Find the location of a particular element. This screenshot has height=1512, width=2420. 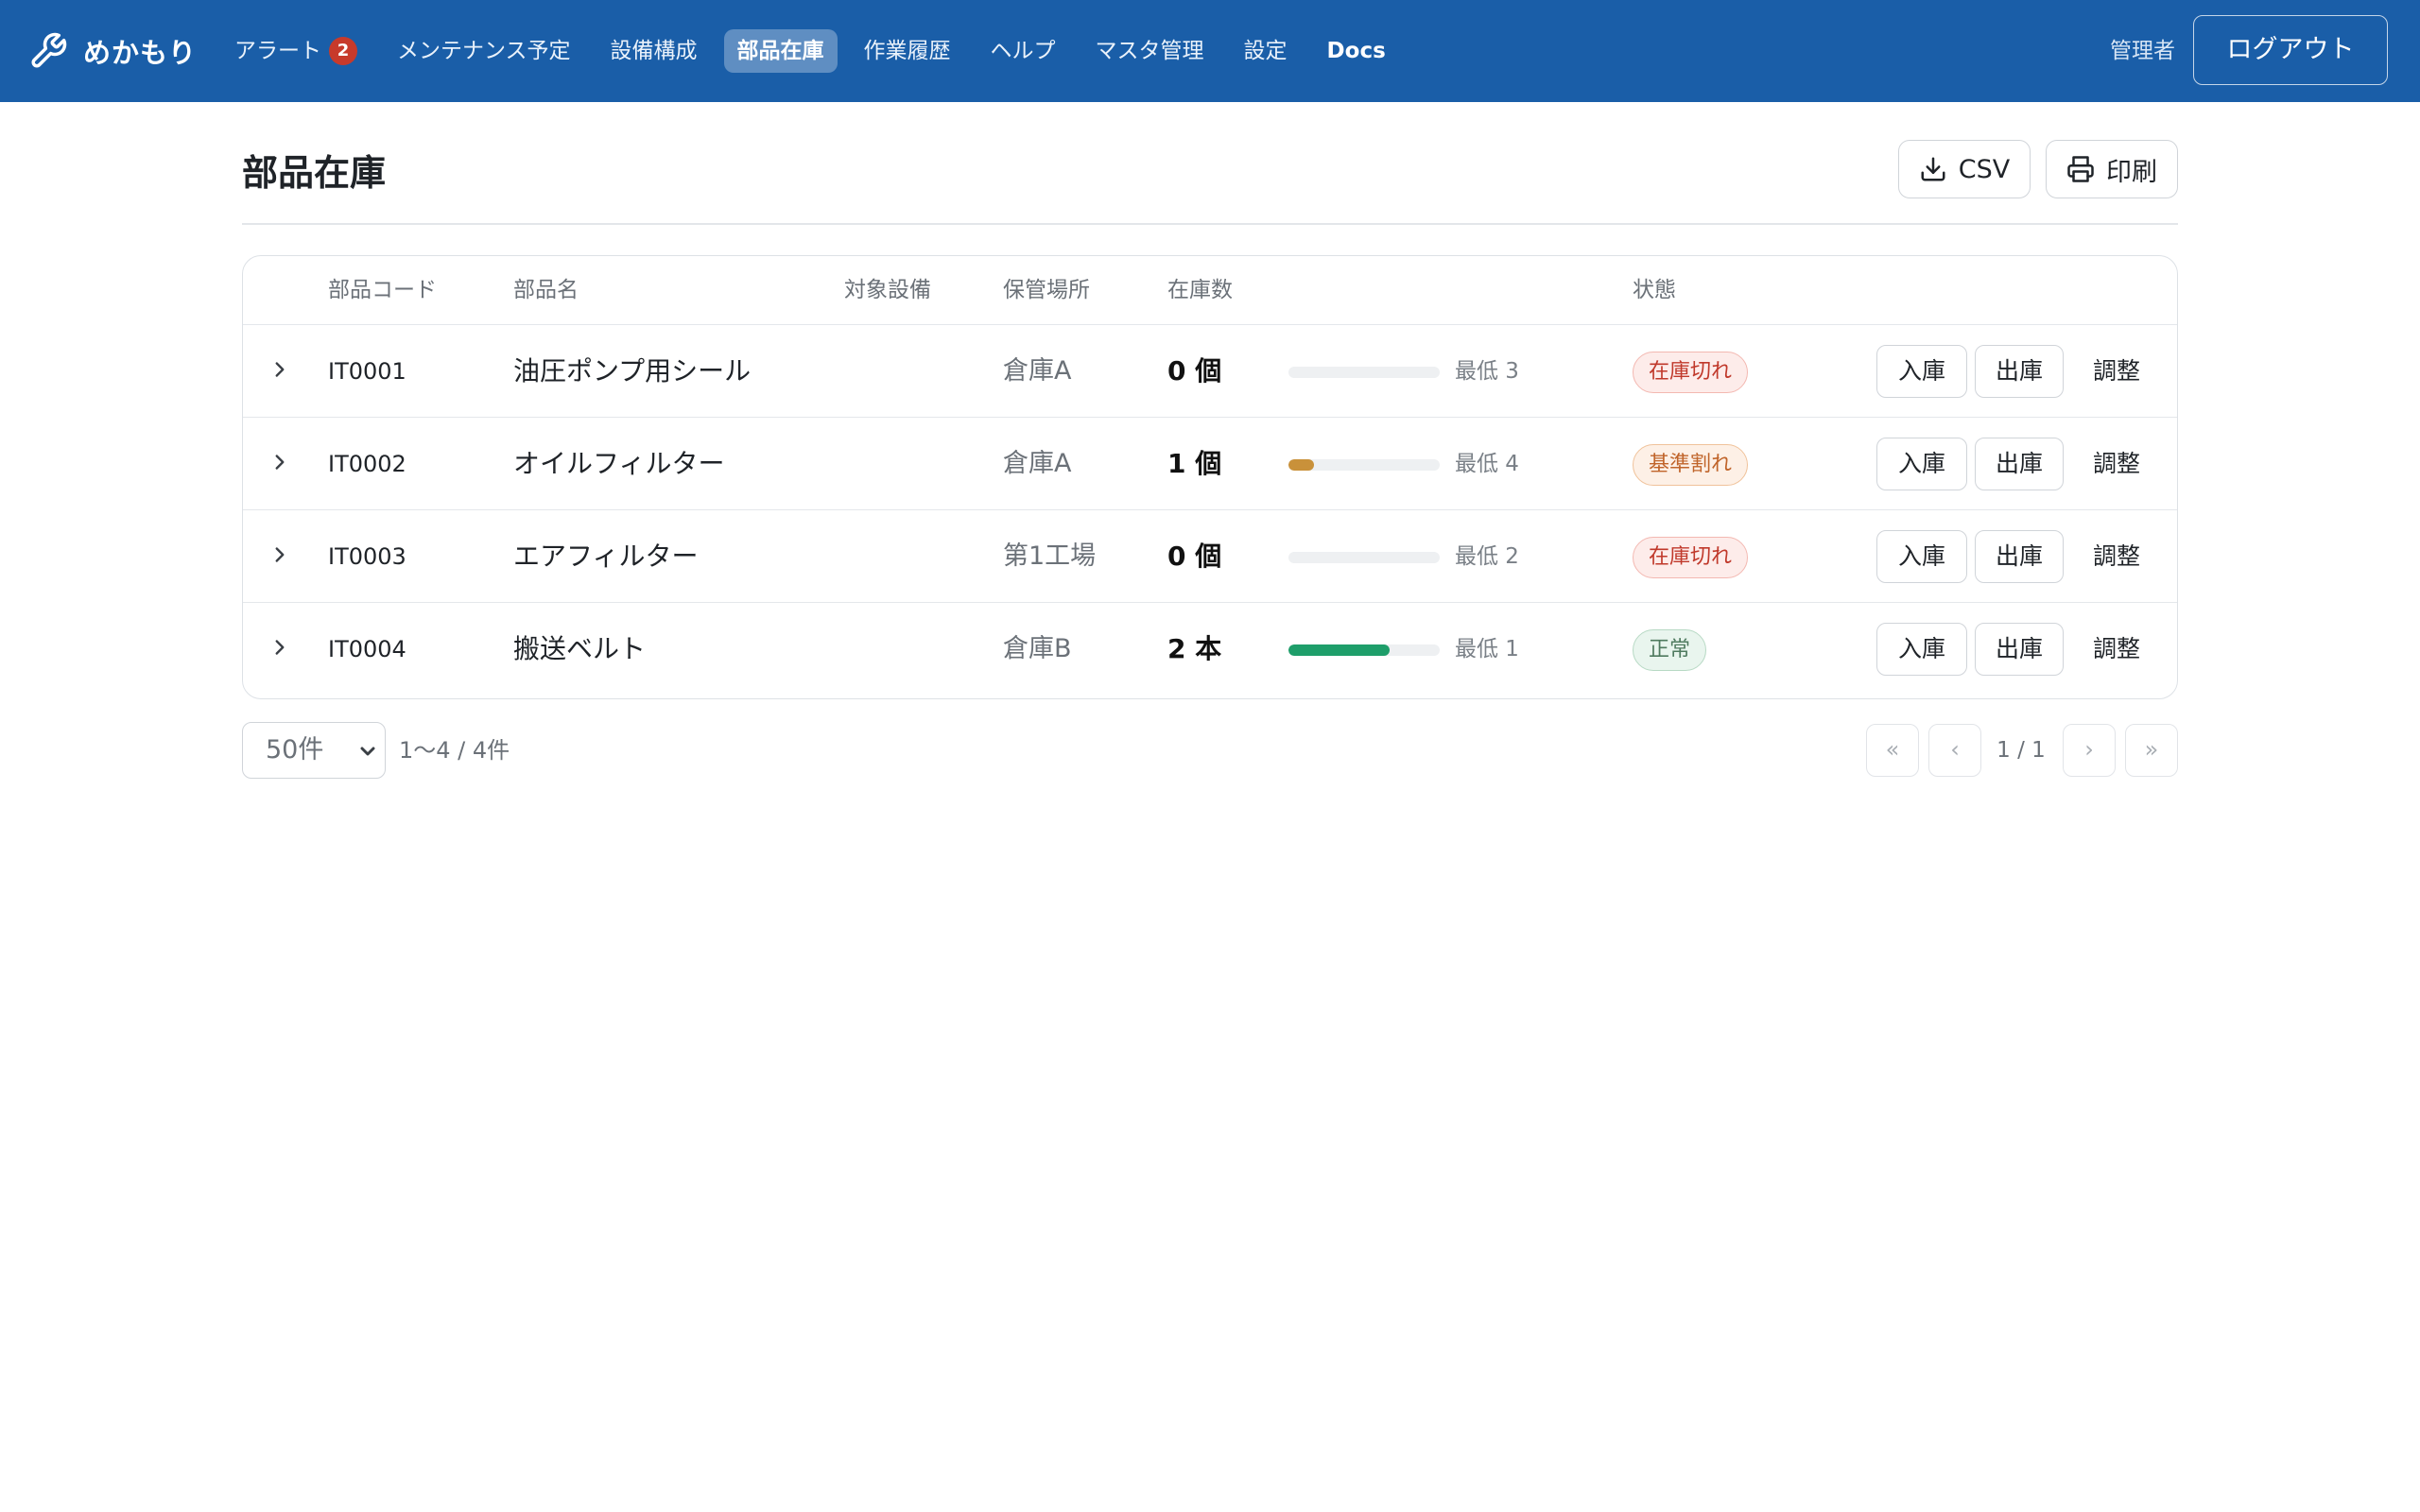

column-header-equipment: 対象設備 is located at coordinates (888, 290).